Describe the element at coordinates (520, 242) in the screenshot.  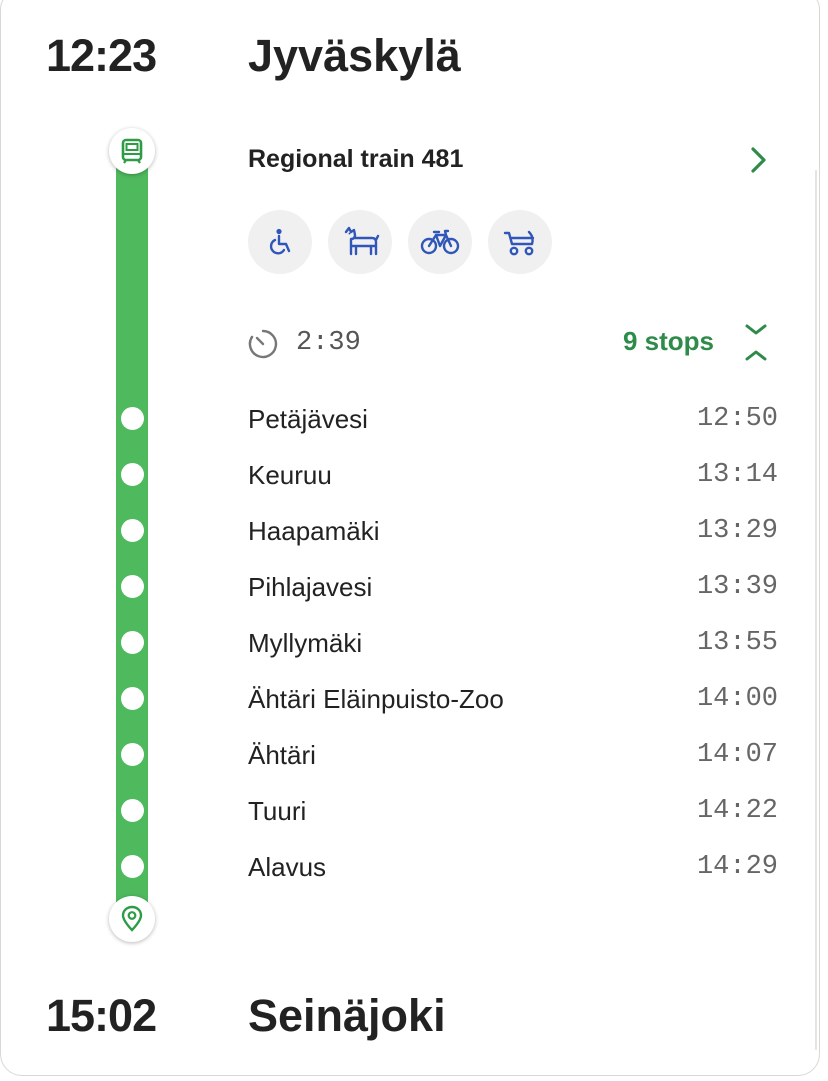
I see `stroller-icon` at that location.